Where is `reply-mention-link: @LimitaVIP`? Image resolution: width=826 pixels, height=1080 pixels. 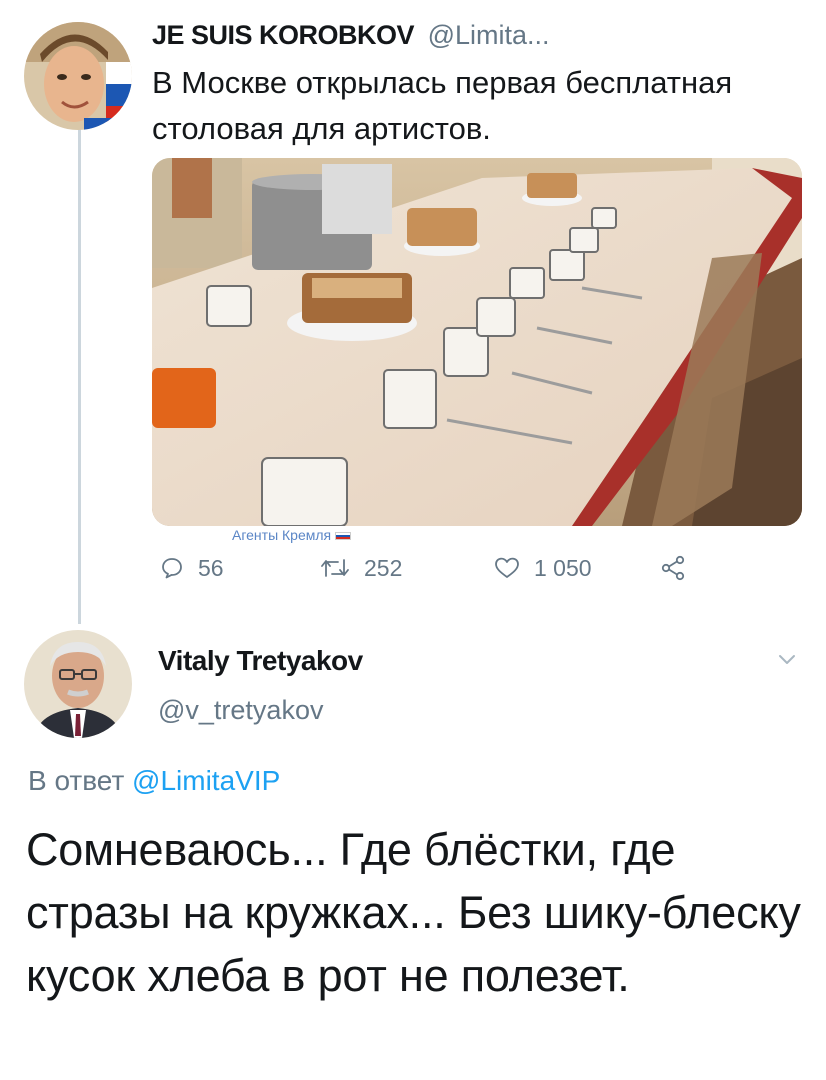
reply-mention-link: @LimitaVIP is located at coordinates (206, 780).